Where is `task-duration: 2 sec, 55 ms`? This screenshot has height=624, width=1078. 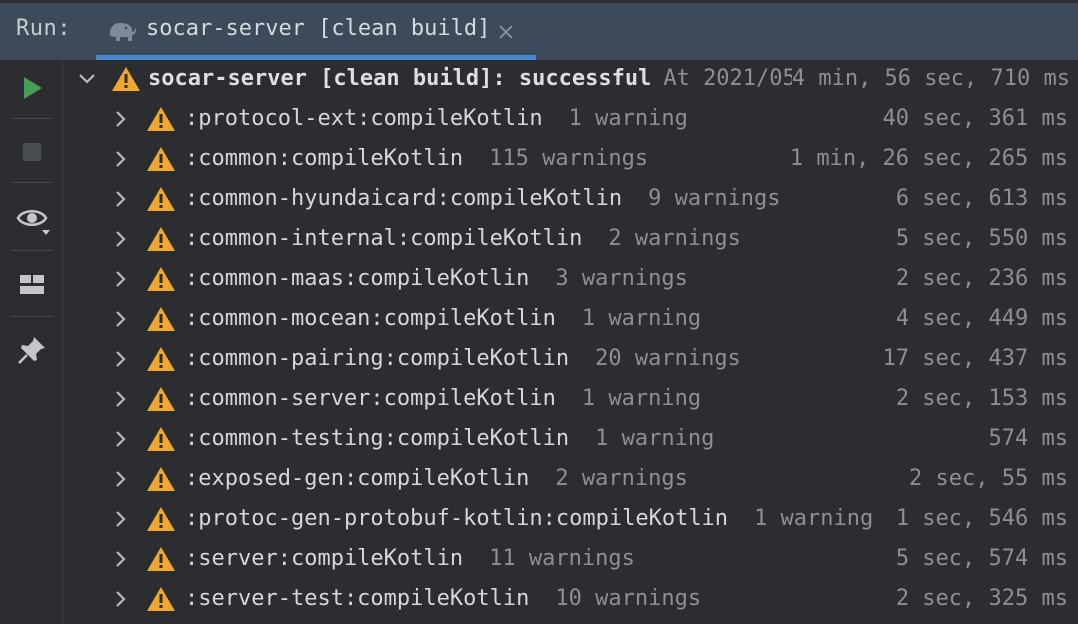
task-duration: 2 sec, 55 ms is located at coordinates (985, 478).